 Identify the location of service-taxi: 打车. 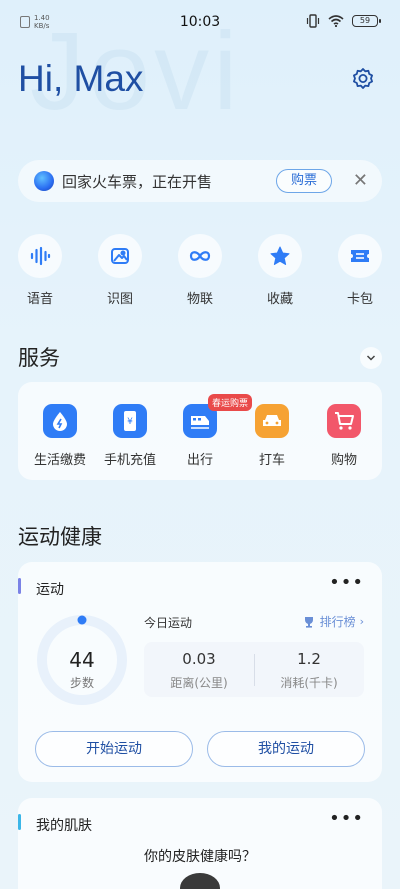
(272, 436).